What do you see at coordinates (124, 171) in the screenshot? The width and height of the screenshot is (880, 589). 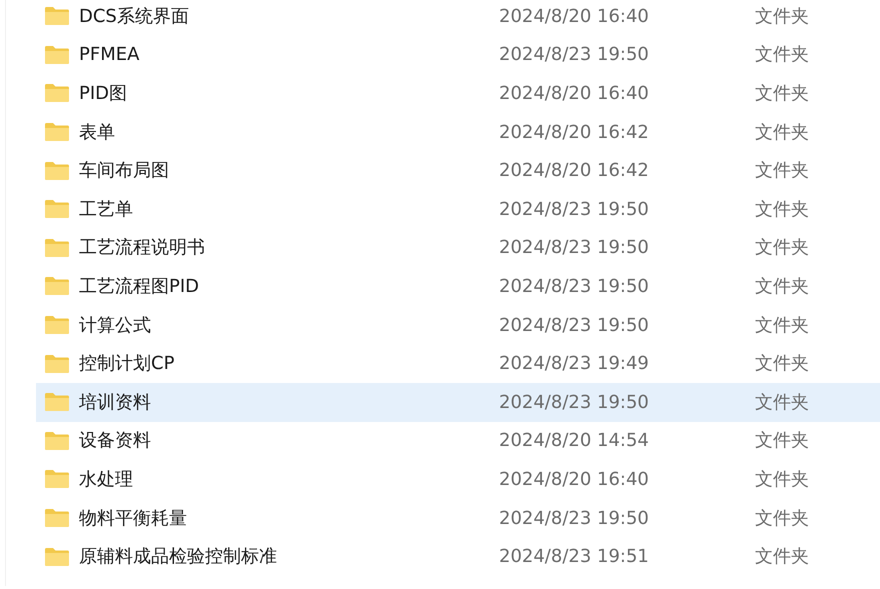 I see `file-name: 车间布局图` at bounding box center [124, 171].